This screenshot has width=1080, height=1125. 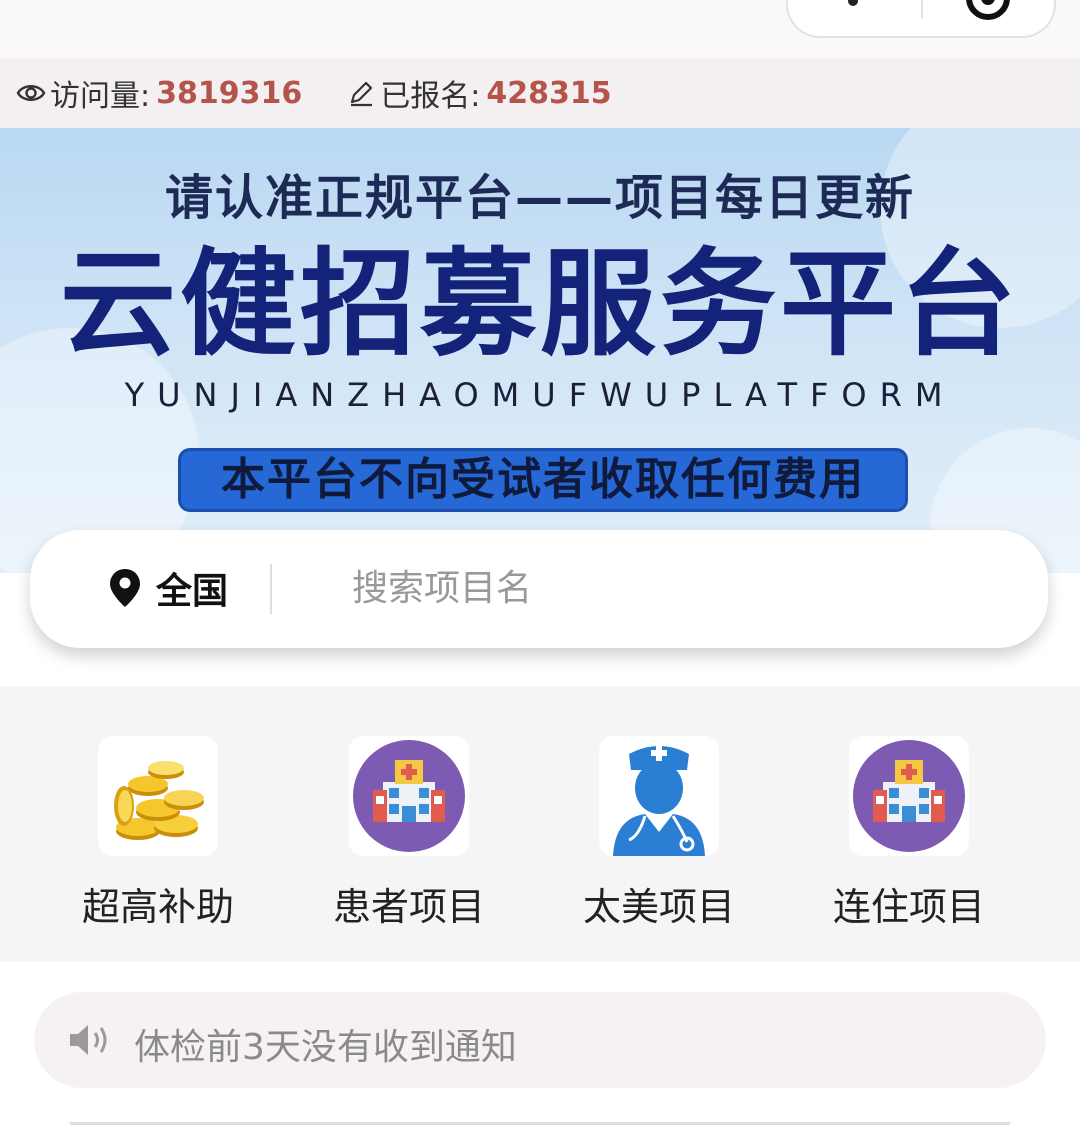 I want to click on region-selector: 全国, so click(x=192, y=588).